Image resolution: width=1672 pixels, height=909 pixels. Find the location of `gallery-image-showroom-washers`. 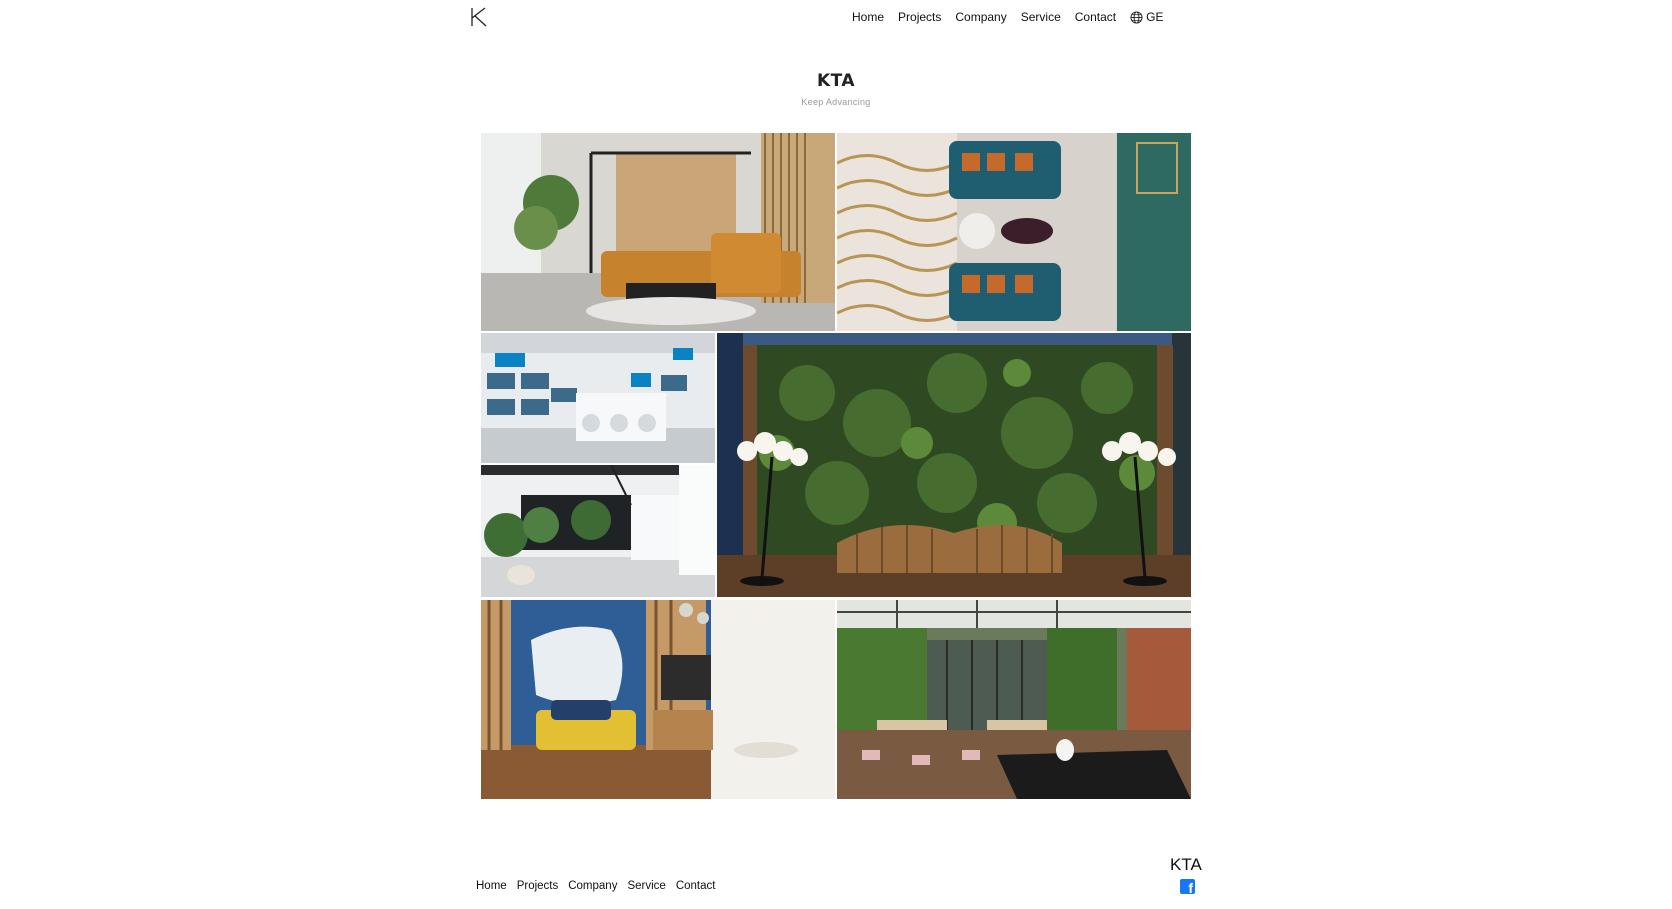

gallery-image-showroom-washers is located at coordinates (598, 398).